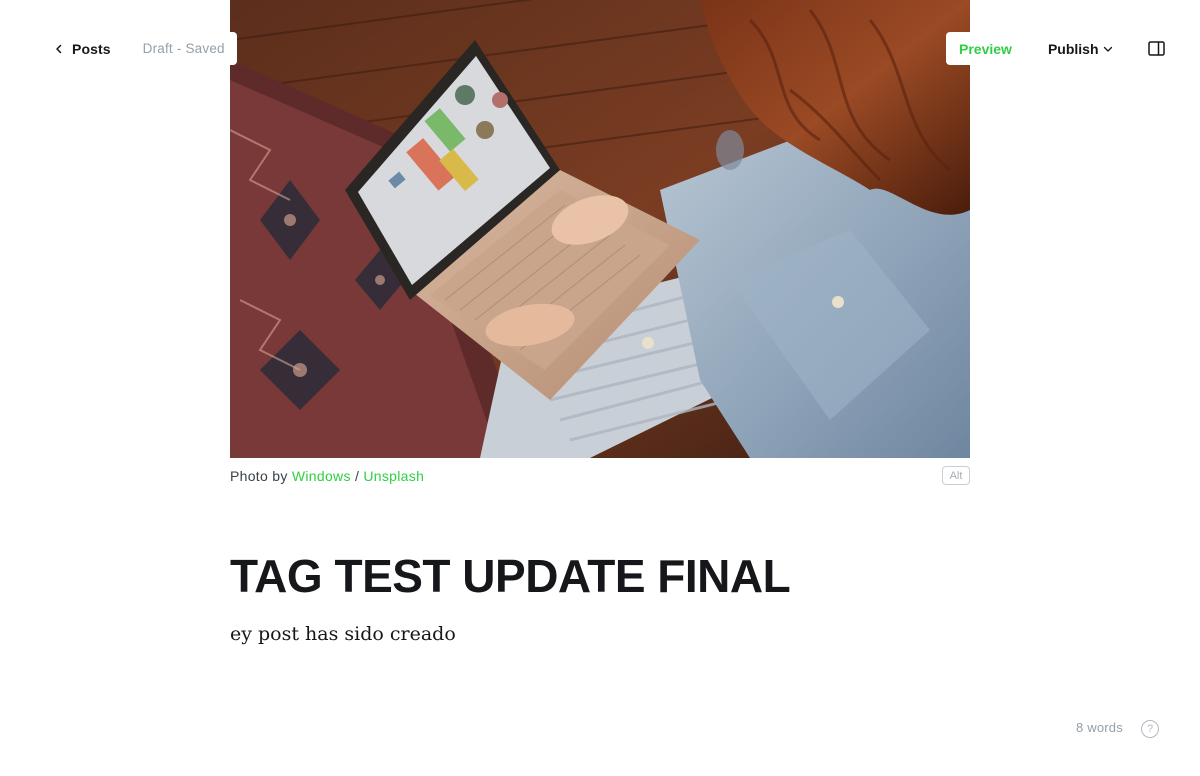 The height and width of the screenshot is (776, 1200). Describe the element at coordinates (91, 48) in the screenshot. I see `back-label: Posts` at that location.